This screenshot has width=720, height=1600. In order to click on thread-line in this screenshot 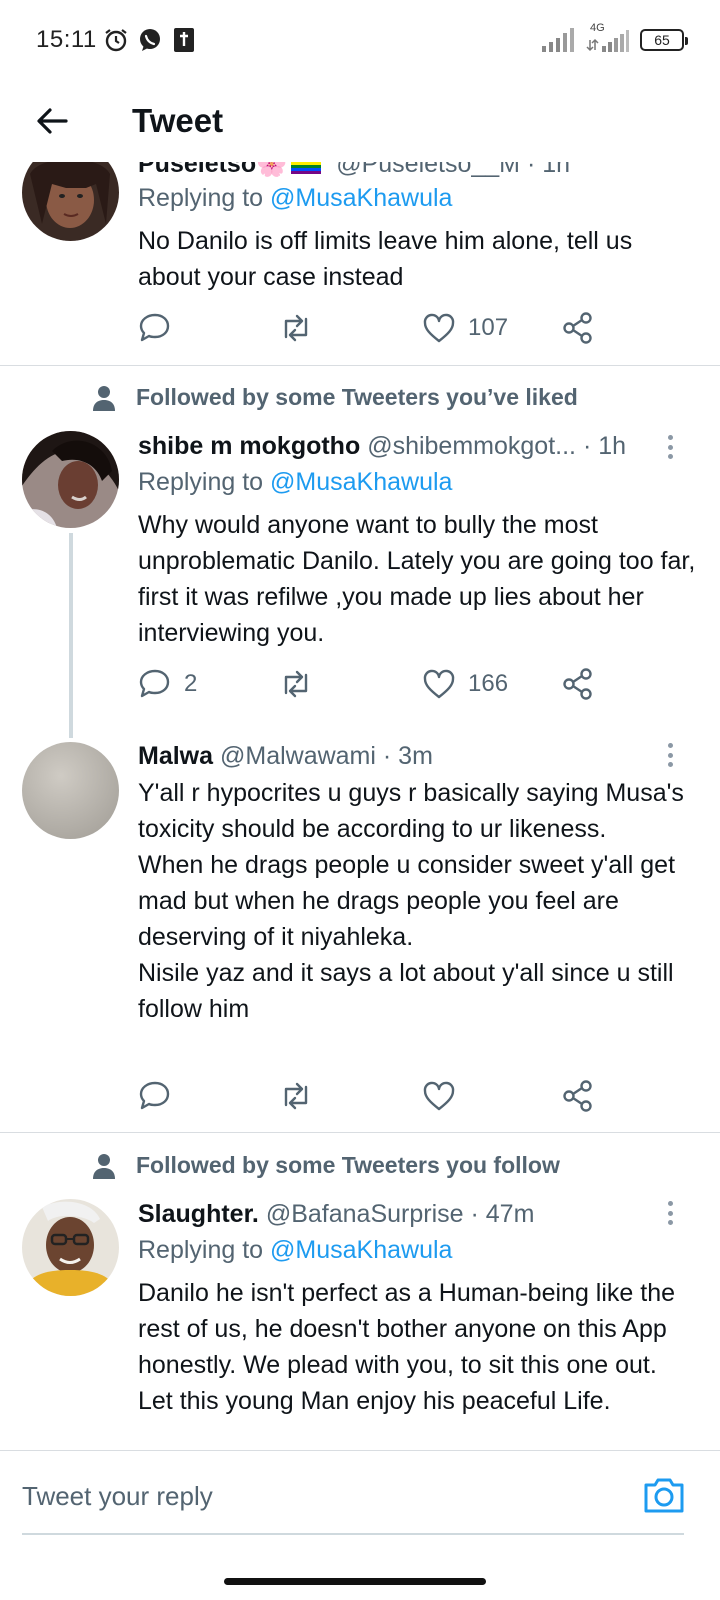, I will do `click(71, 635)`.